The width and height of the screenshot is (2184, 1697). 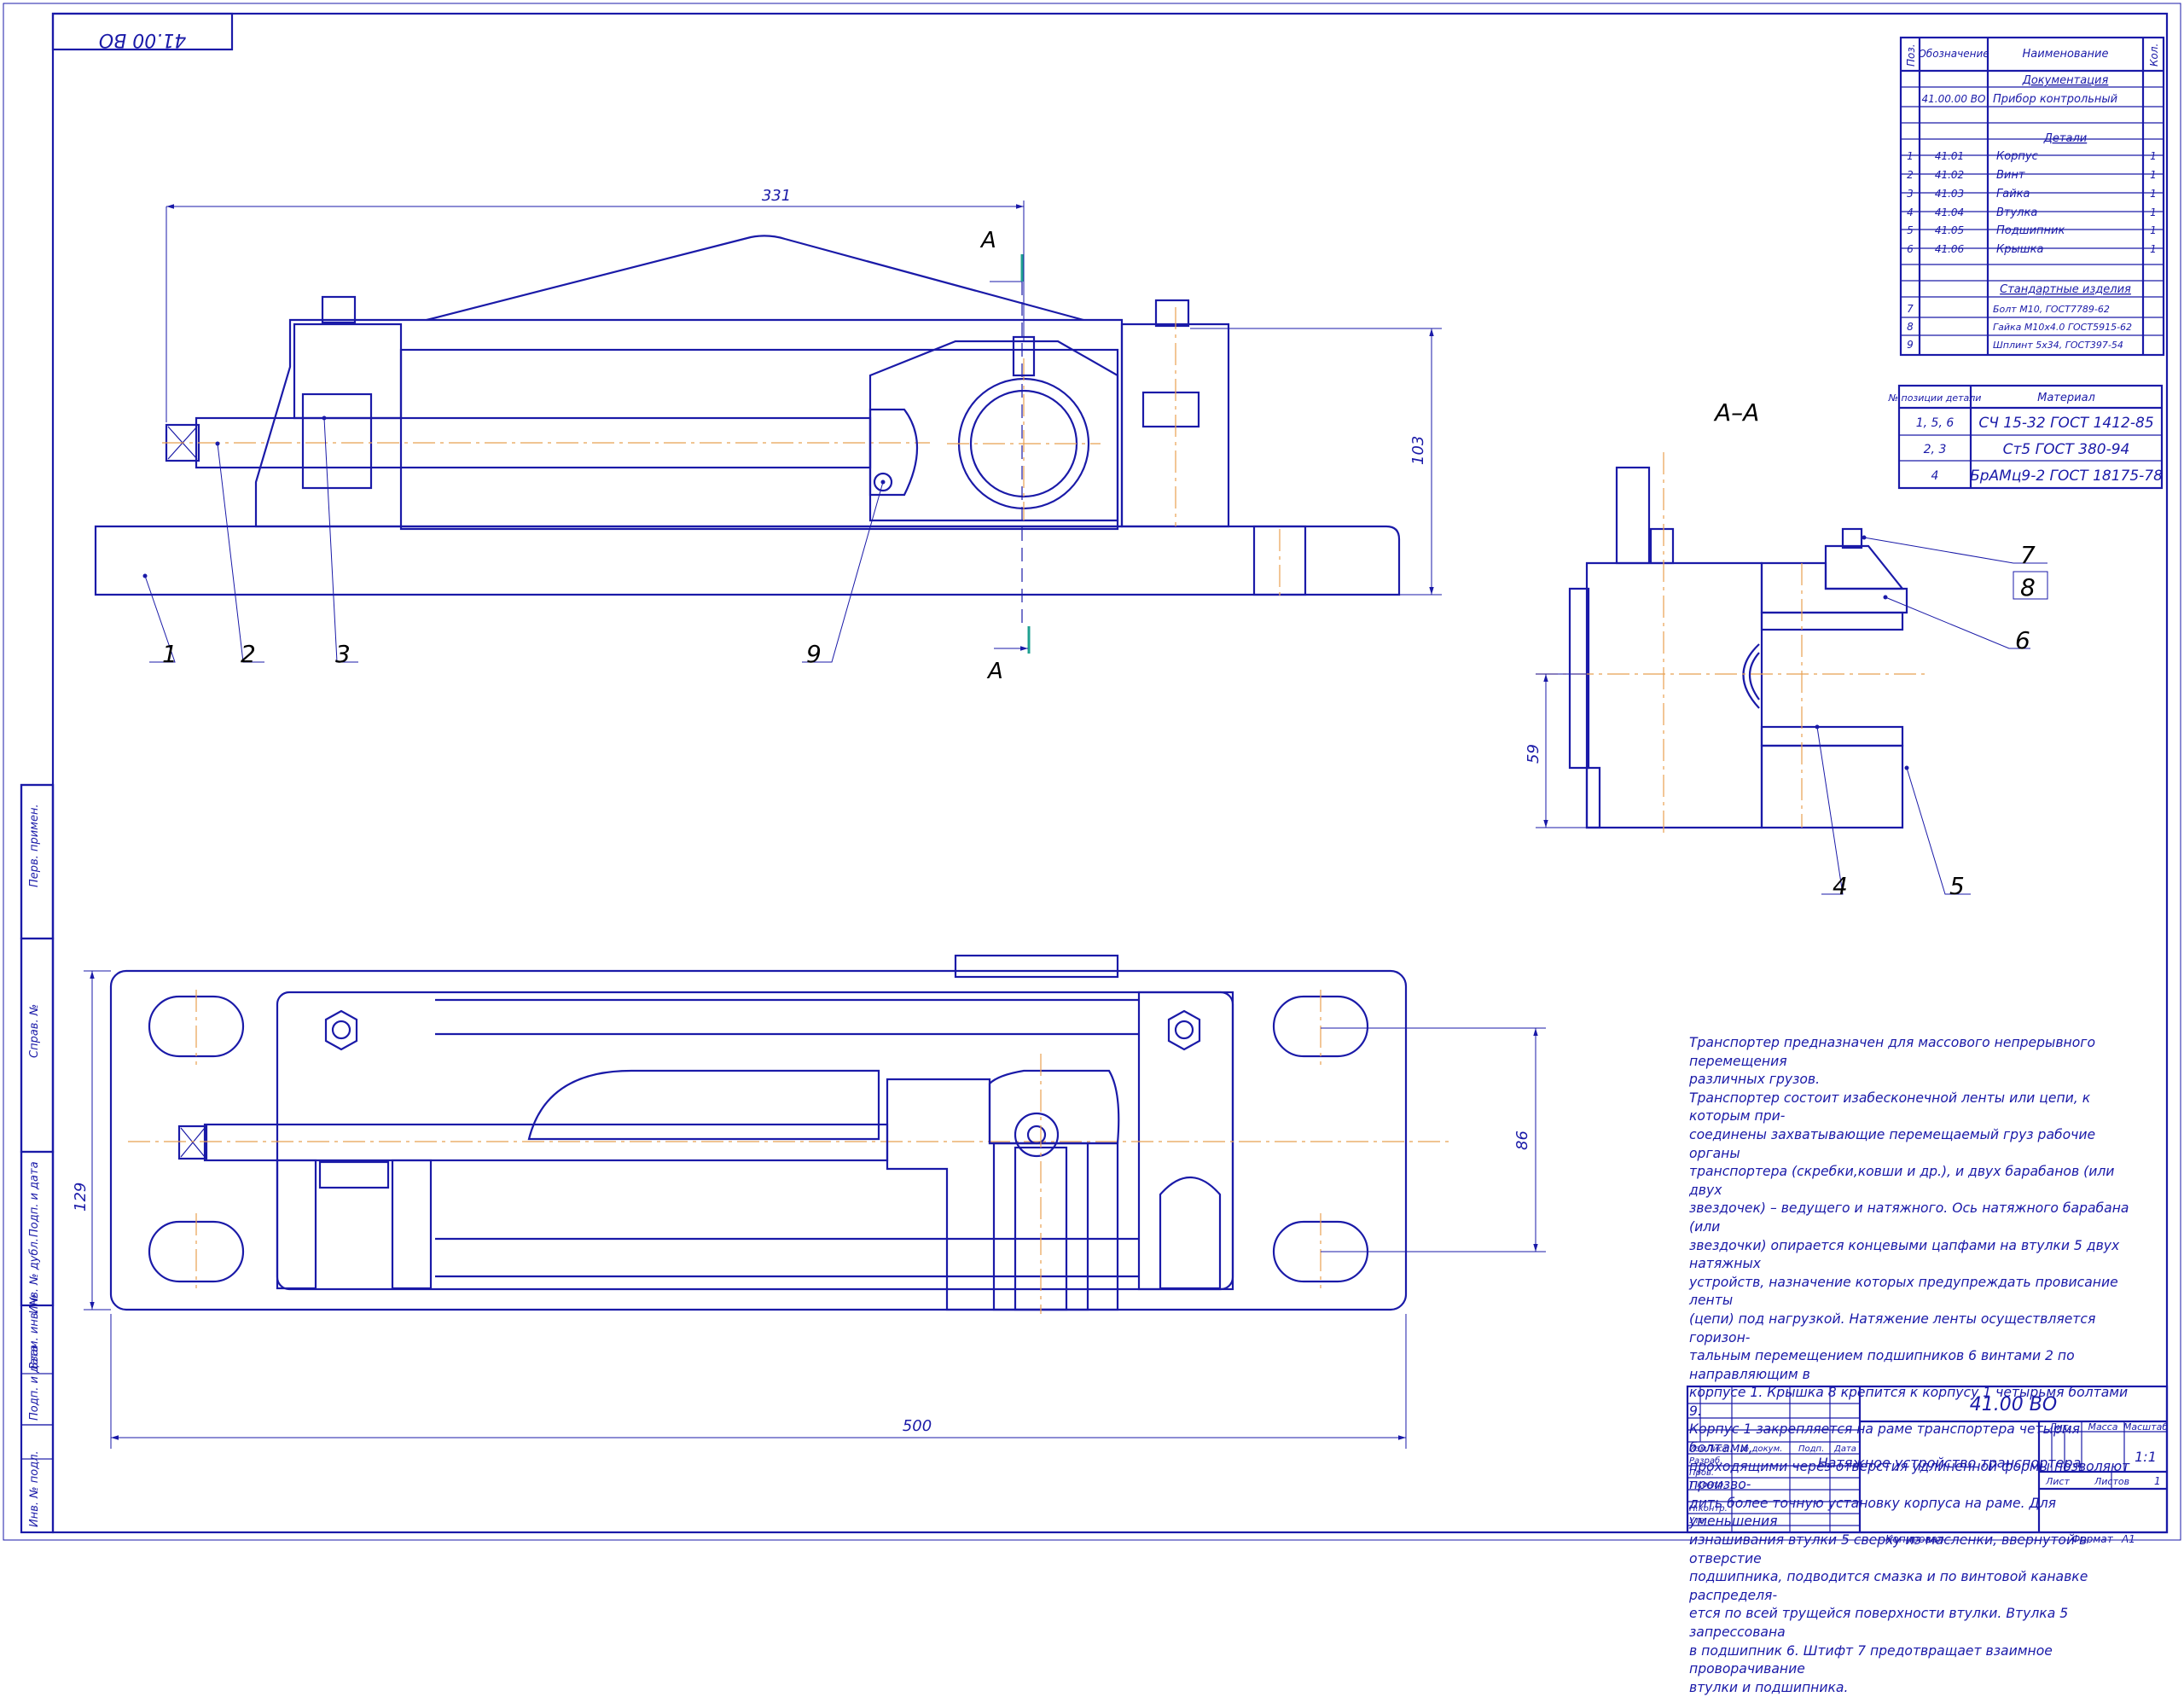 I want to click on spec-row-name: Втулка, so click(x=2016, y=212).